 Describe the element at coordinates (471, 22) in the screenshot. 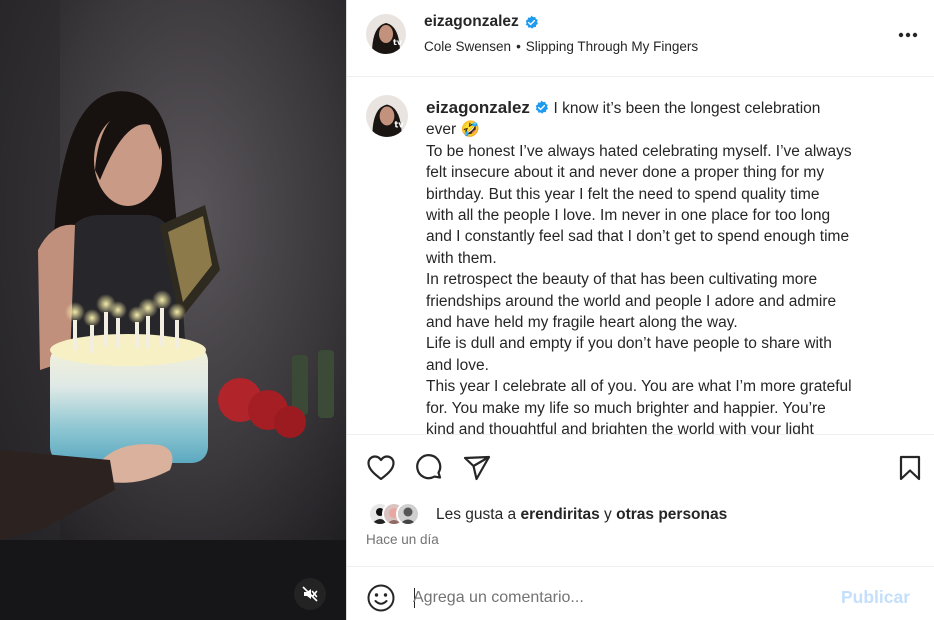

I see `author-username: eizagonzalez` at that location.